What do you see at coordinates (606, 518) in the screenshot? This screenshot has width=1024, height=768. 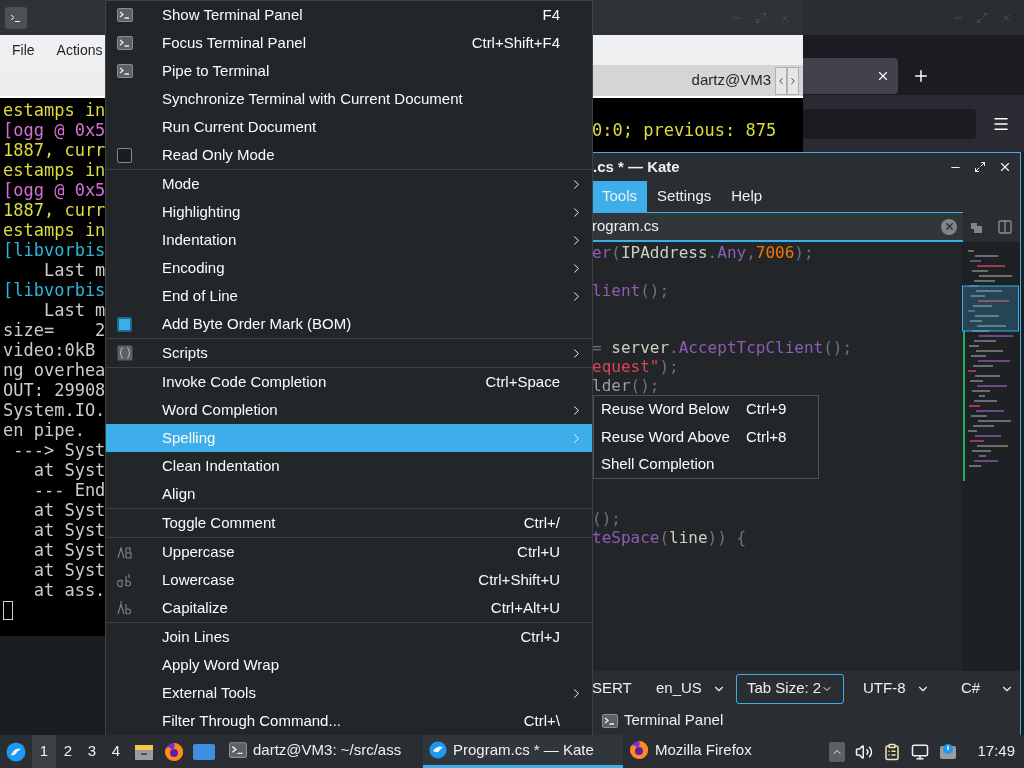 I see `code-line: ();` at bounding box center [606, 518].